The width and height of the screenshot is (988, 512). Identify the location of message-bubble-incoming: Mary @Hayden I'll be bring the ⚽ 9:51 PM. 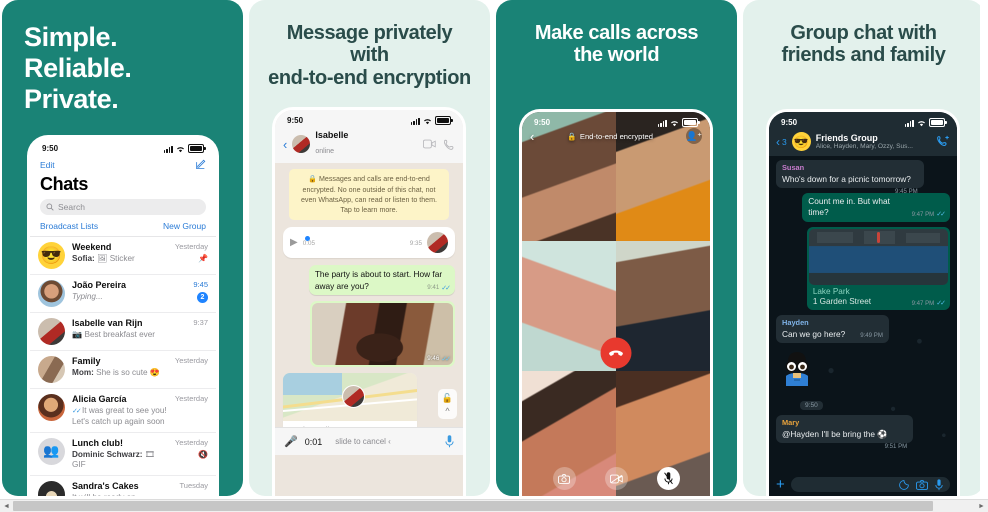
(845, 432).